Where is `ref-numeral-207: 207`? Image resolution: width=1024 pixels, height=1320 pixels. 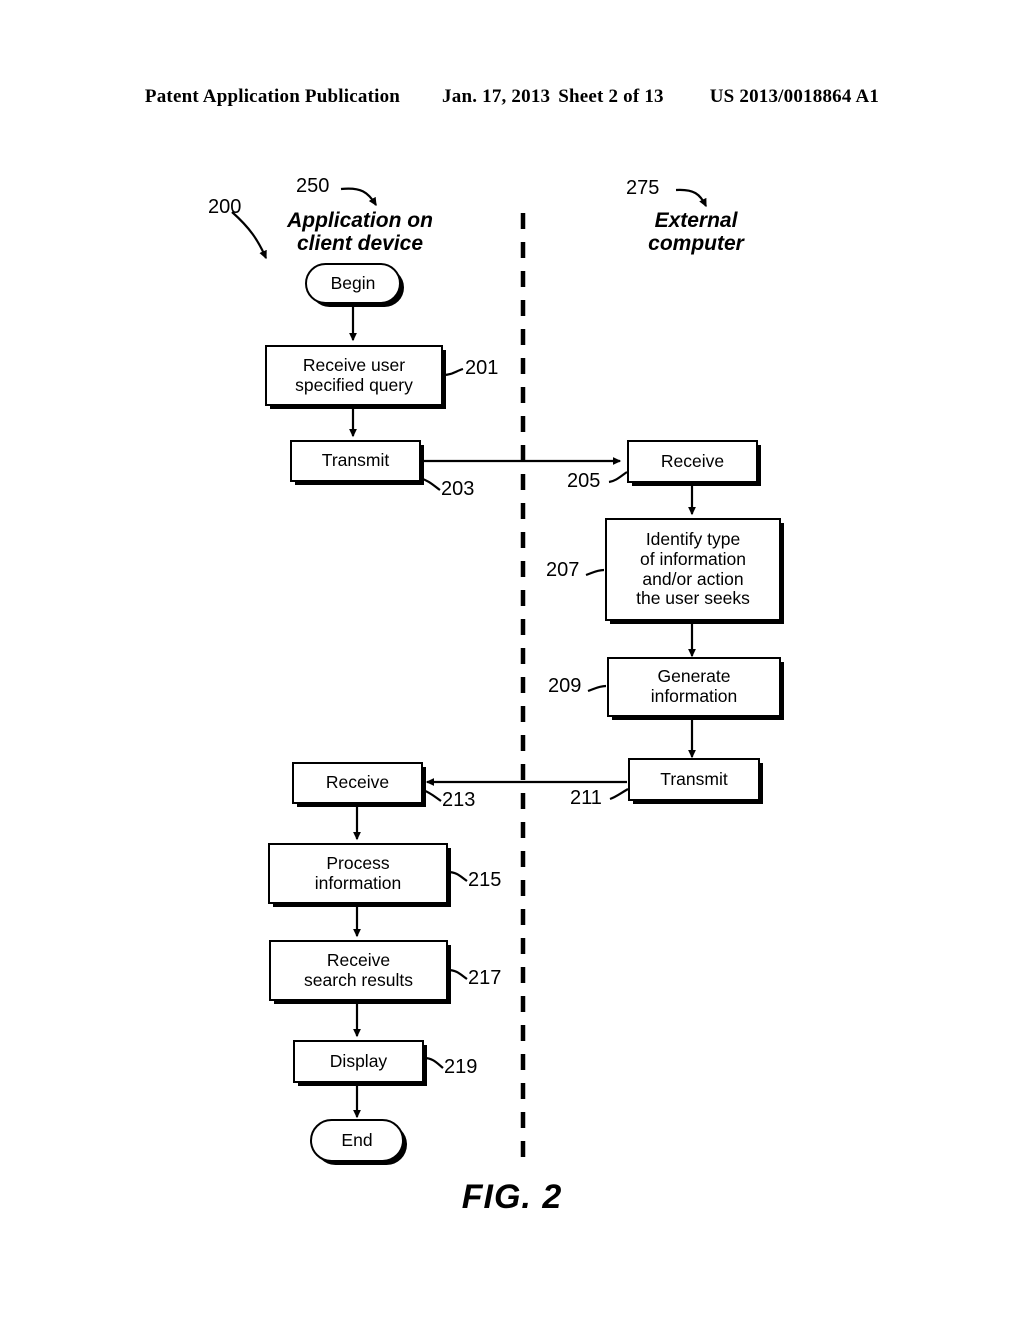 ref-numeral-207: 207 is located at coordinates (563, 570).